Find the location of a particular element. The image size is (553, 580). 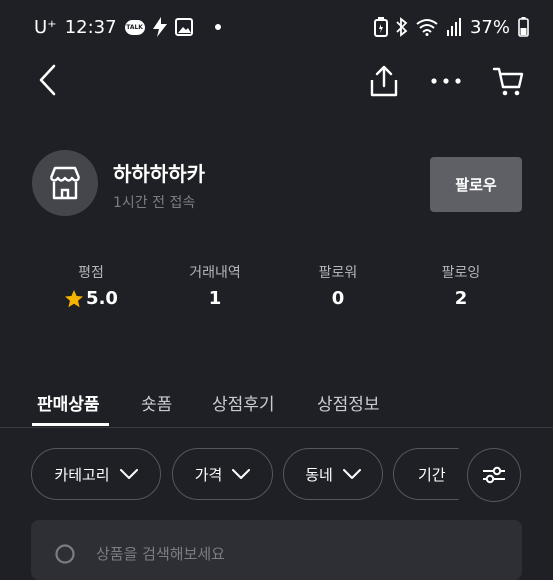

filter-price: 가격 is located at coordinates (222, 474).